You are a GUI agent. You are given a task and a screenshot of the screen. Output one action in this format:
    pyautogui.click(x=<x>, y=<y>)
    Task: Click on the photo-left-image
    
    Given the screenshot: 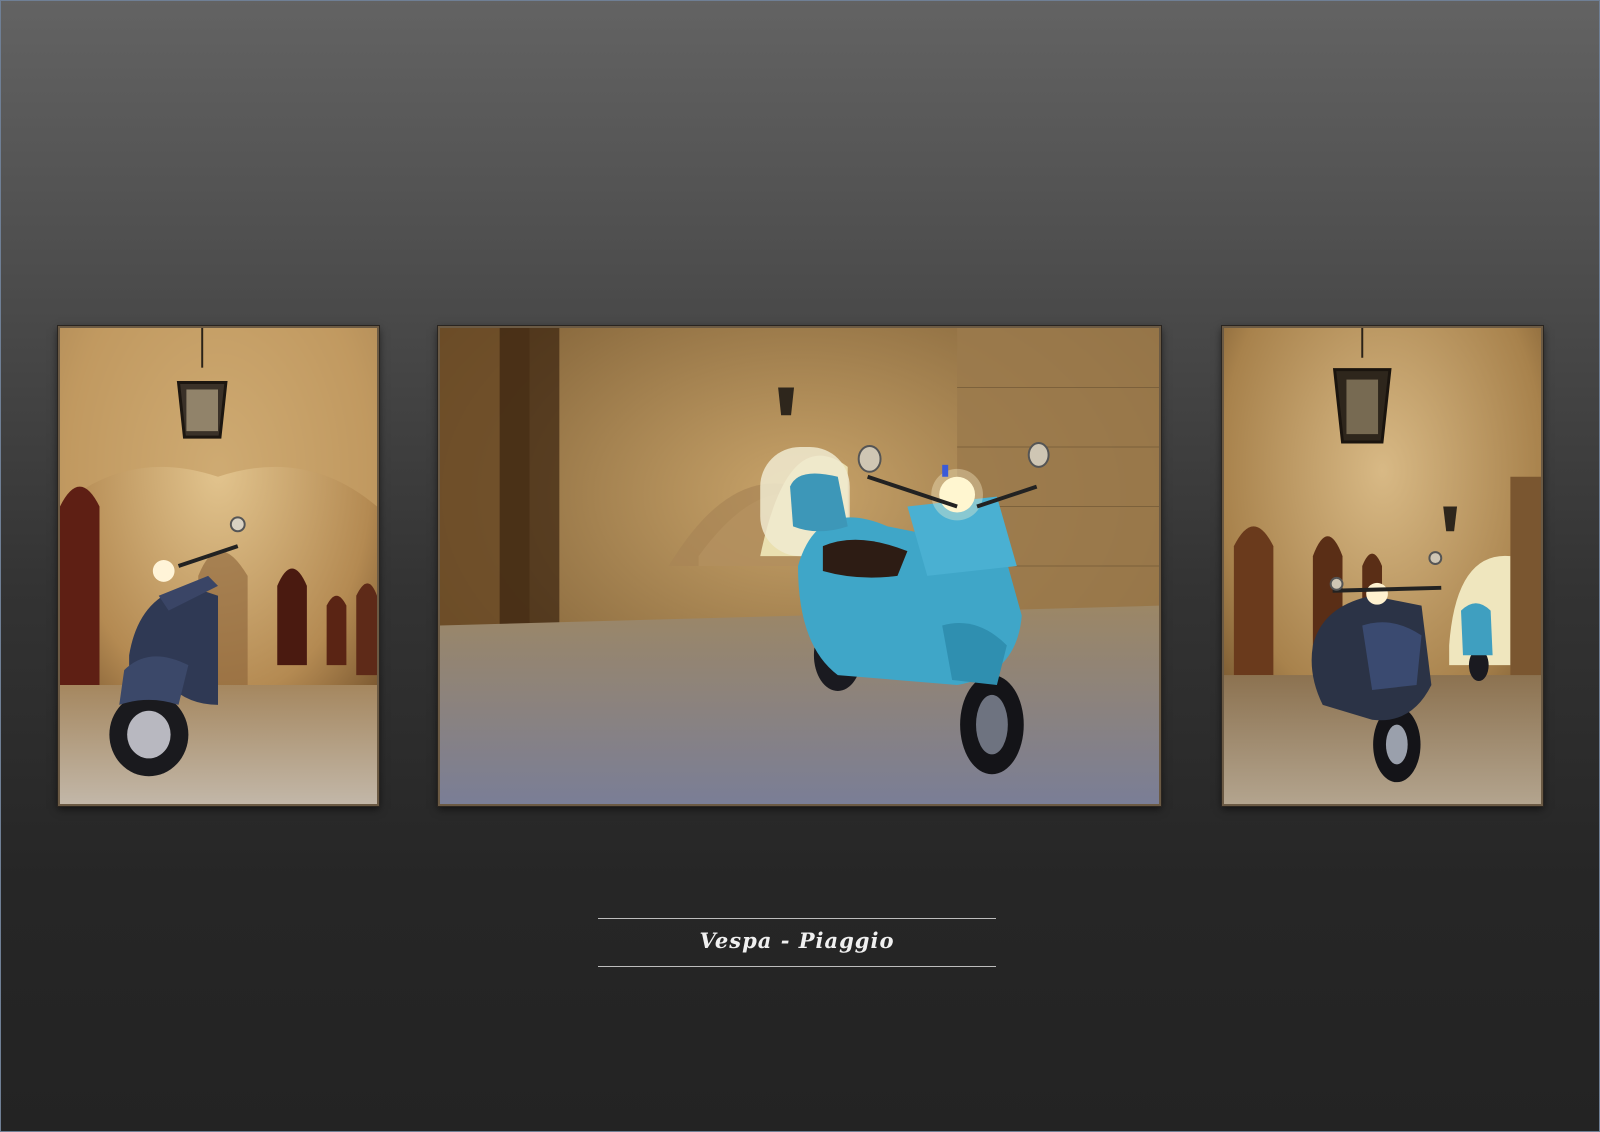 What is the action you would take?
    pyautogui.click(x=218, y=566)
    